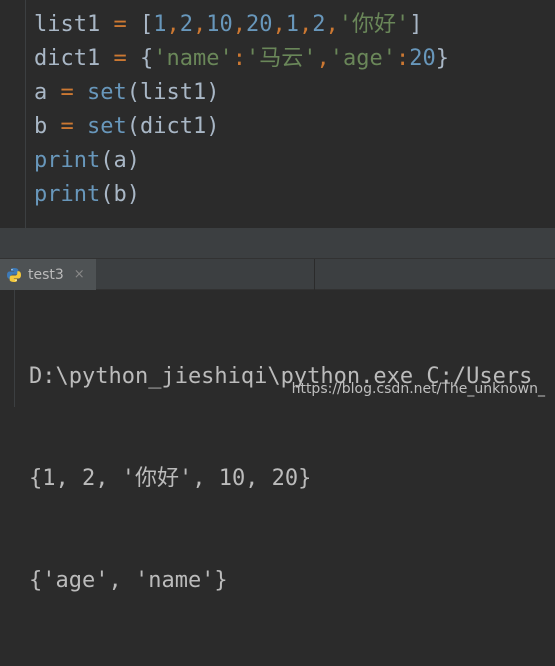  Describe the element at coordinates (14, 274) in the screenshot. I see `python-icon` at that location.